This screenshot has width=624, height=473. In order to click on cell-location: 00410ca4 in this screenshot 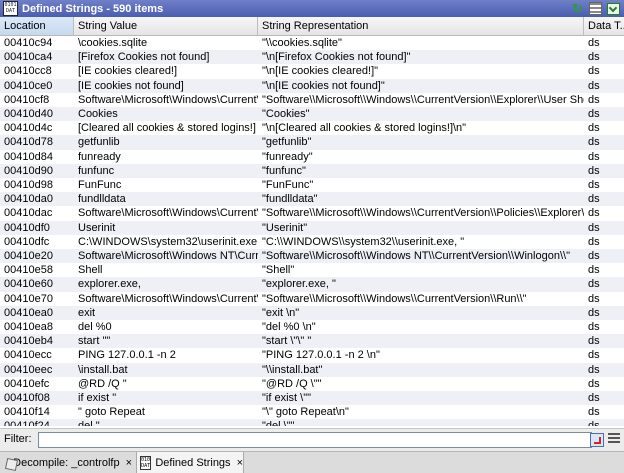, I will do `click(28, 57)`.